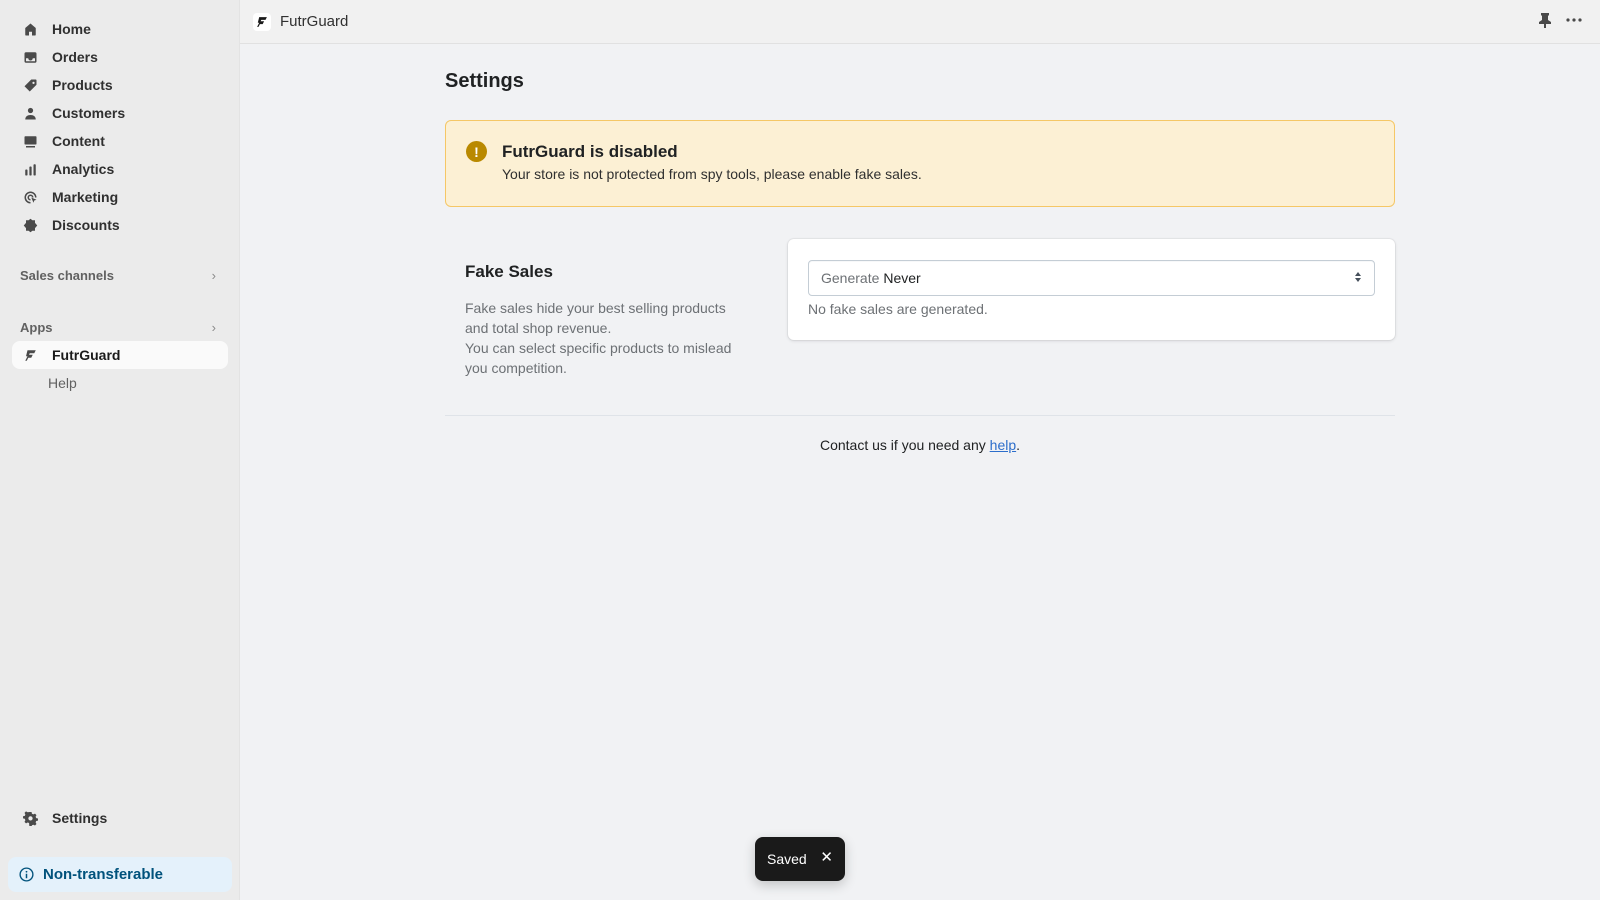  What do you see at coordinates (314, 21) in the screenshot?
I see `app-title: FutrGuard` at bounding box center [314, 21].